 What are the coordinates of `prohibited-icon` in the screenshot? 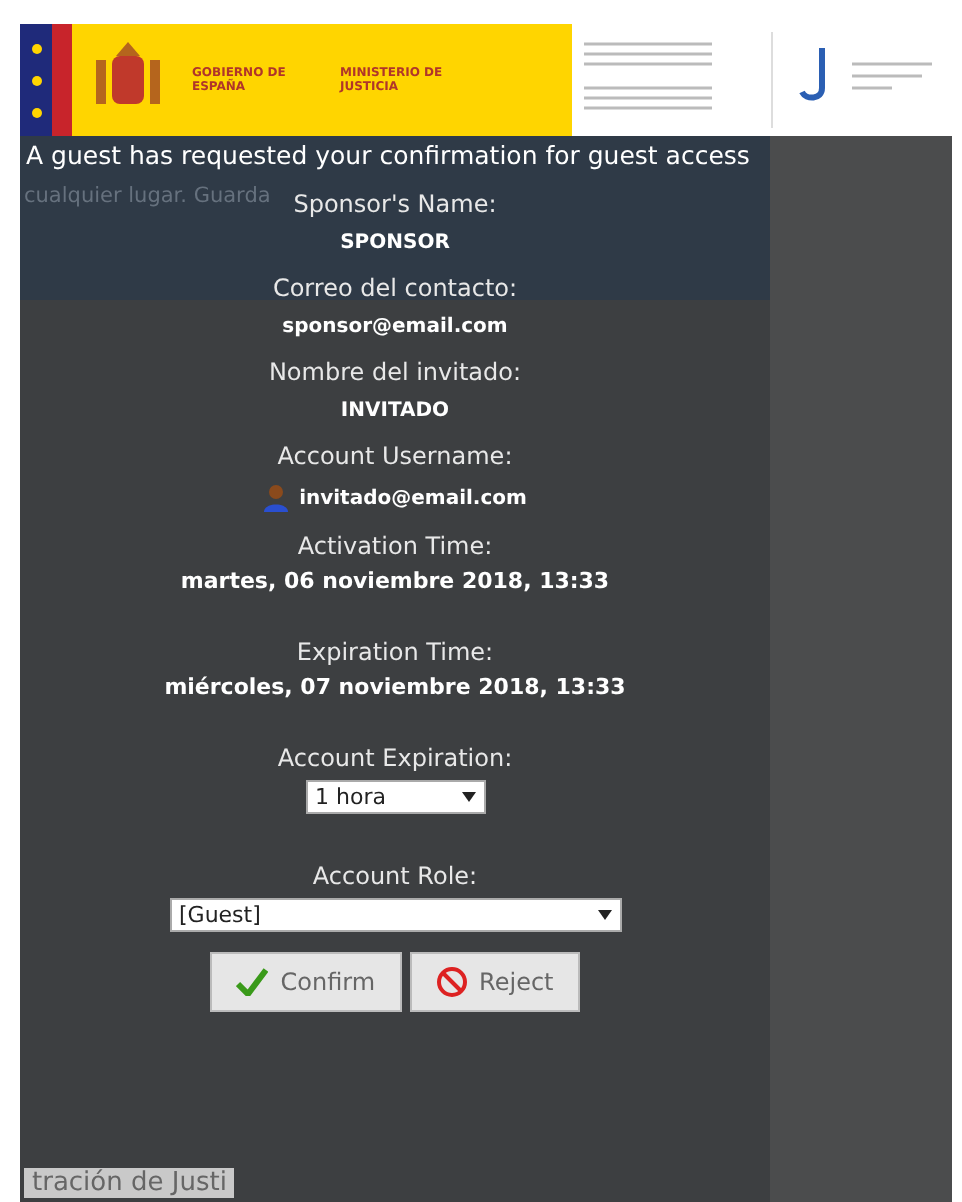 It's located at (451, 982).